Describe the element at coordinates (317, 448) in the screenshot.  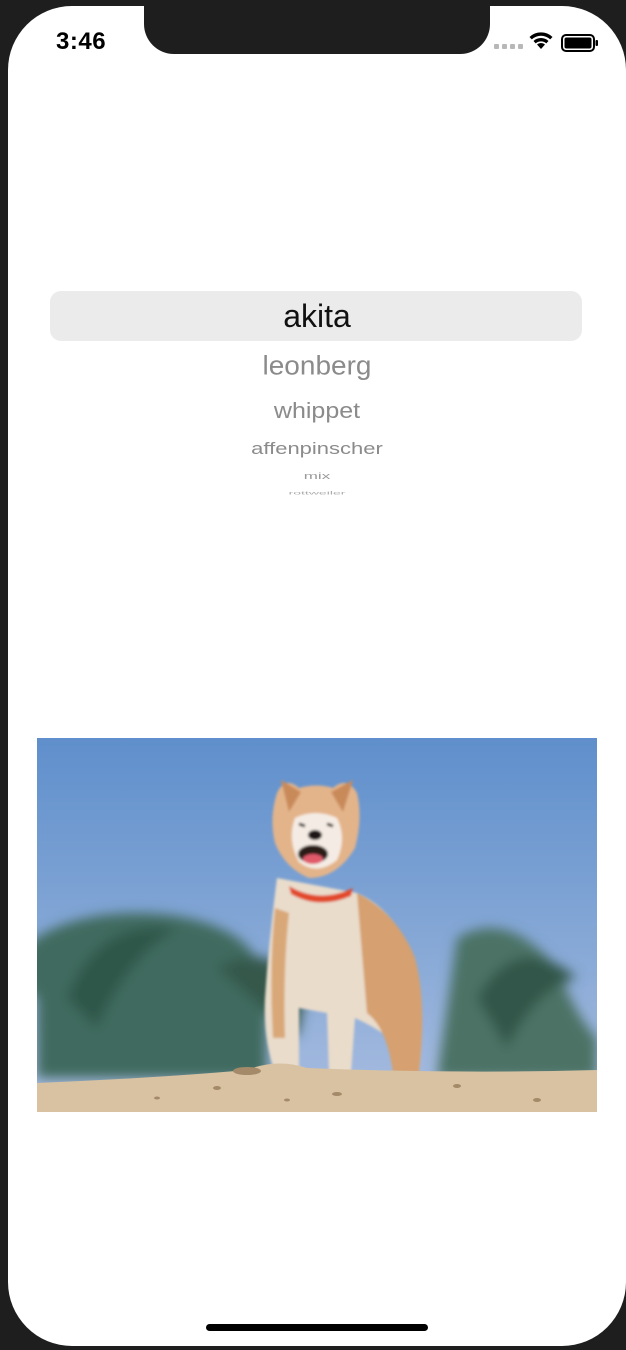
I see `picker-item: affenpinscher` at that location.